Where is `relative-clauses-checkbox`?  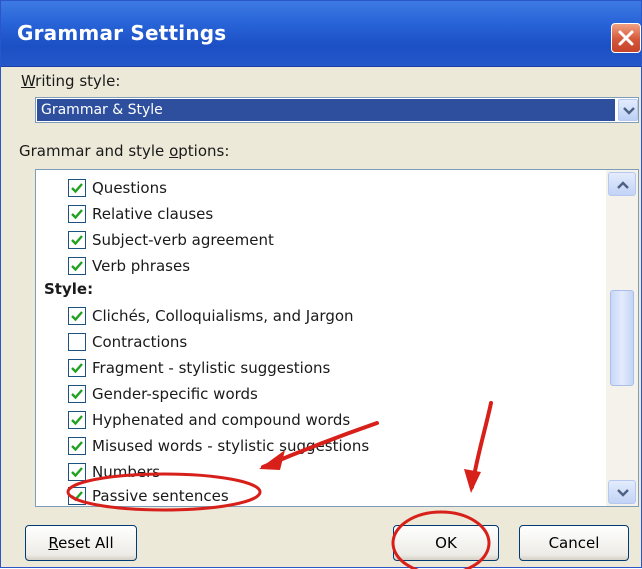
relative-clauses-checkbox is located at coordinates (77, 214).